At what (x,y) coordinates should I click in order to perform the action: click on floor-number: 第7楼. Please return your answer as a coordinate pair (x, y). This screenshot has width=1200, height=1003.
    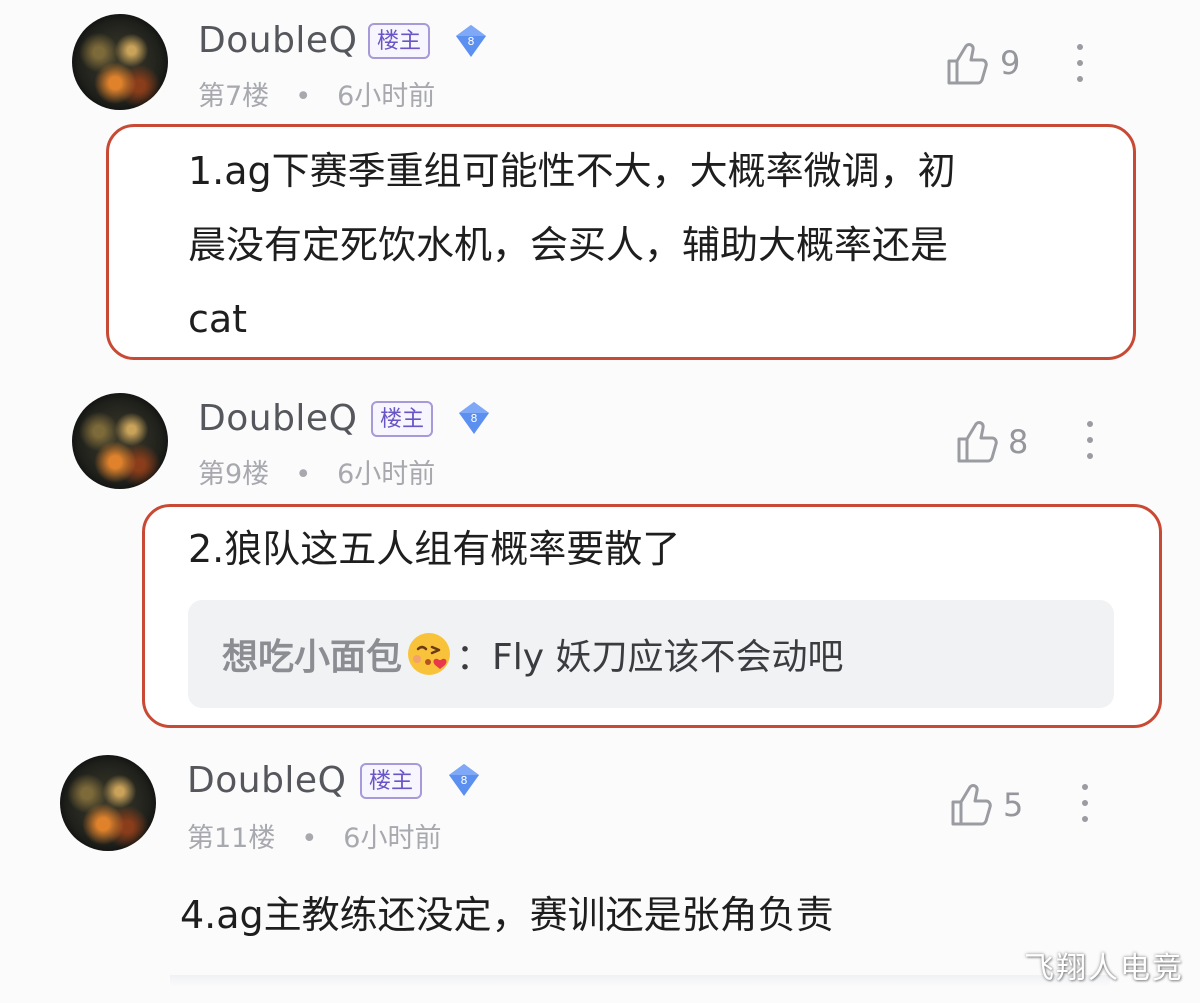
    Looking at the image, I should click on (234, 96).